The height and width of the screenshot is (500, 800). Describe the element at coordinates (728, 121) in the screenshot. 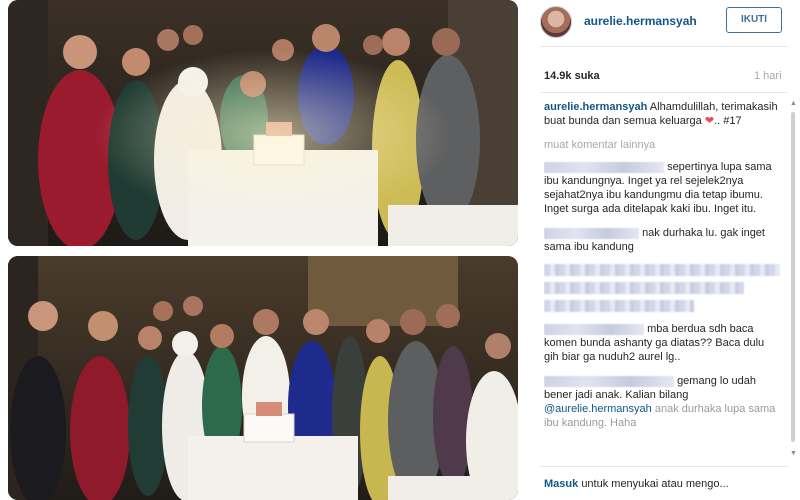

I see `caption-tail: .. #17` at that location.